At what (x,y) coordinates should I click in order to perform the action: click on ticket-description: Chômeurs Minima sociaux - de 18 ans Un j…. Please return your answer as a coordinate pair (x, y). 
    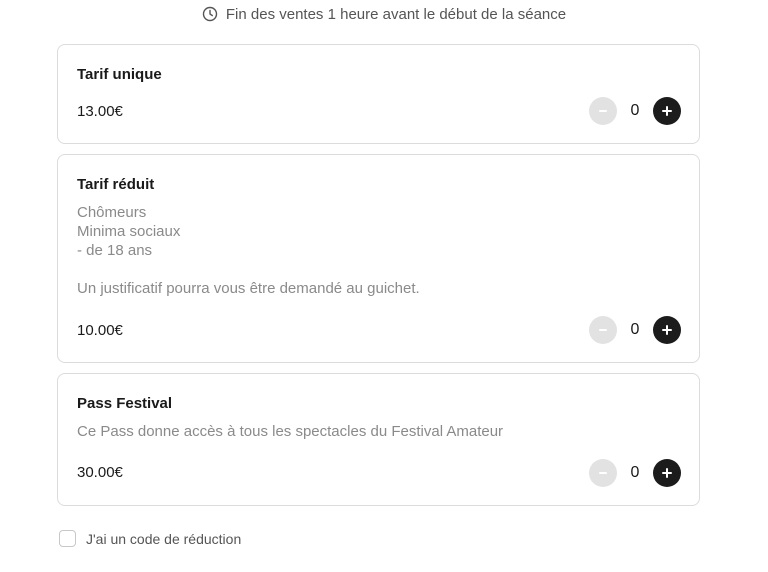
    Looking at the image, I should click on (248, 250).